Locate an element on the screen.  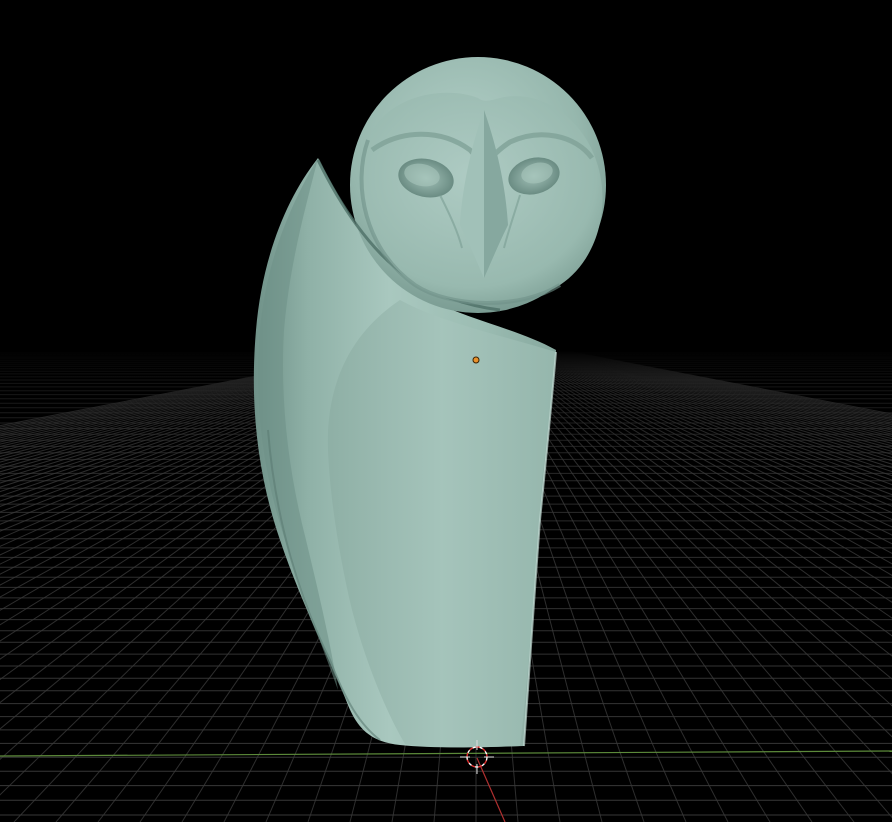
object-origin-icon is located at coordinates (476, 360).